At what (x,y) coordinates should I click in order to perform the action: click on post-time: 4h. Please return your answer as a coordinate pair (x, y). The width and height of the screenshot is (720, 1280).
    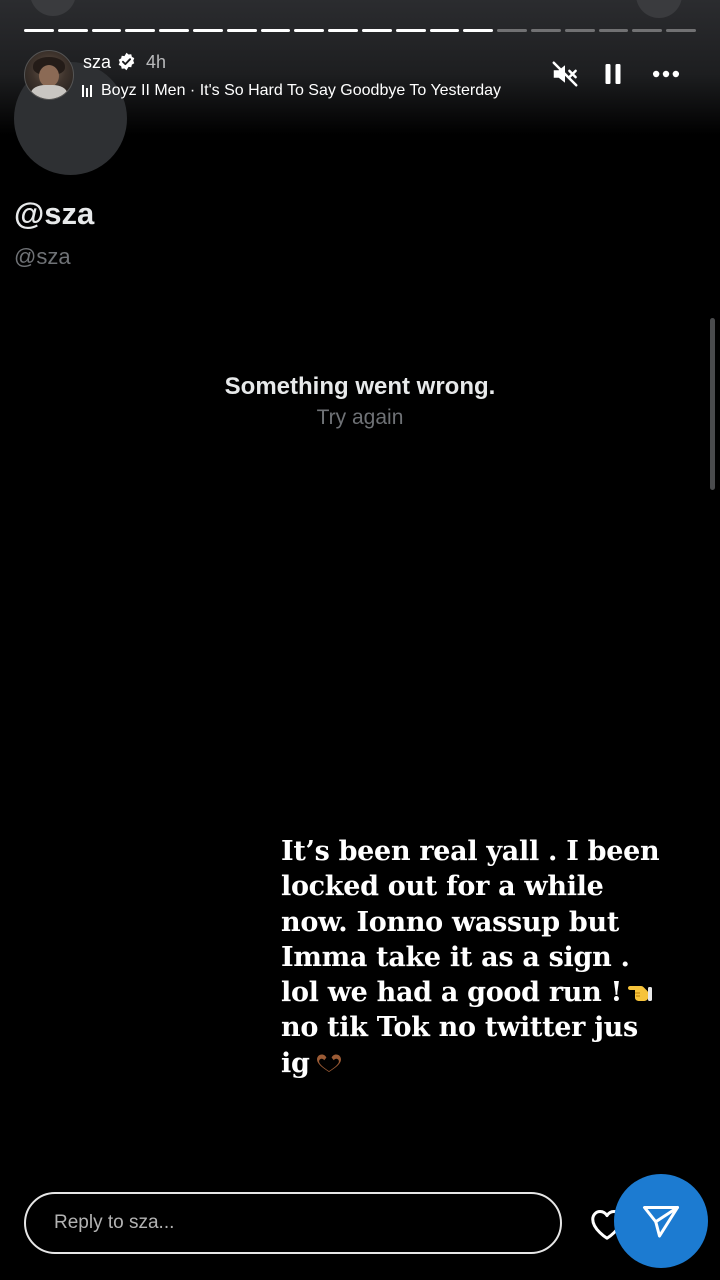
    Looking at the image, I should click on (156, 62).